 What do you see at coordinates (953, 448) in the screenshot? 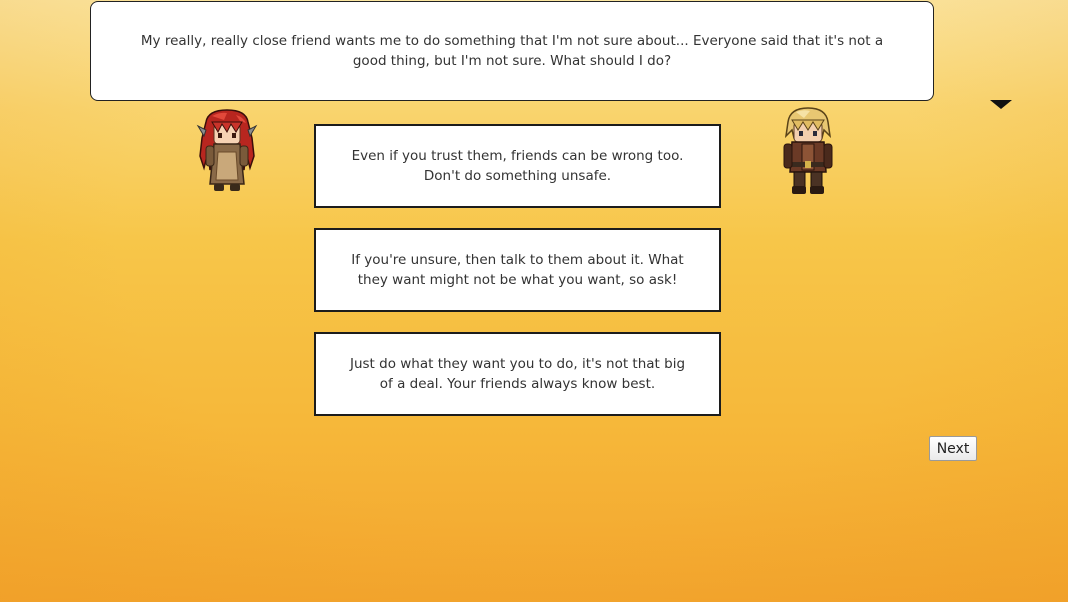
I see `next-button: Next` at bounding box center [953, 448].